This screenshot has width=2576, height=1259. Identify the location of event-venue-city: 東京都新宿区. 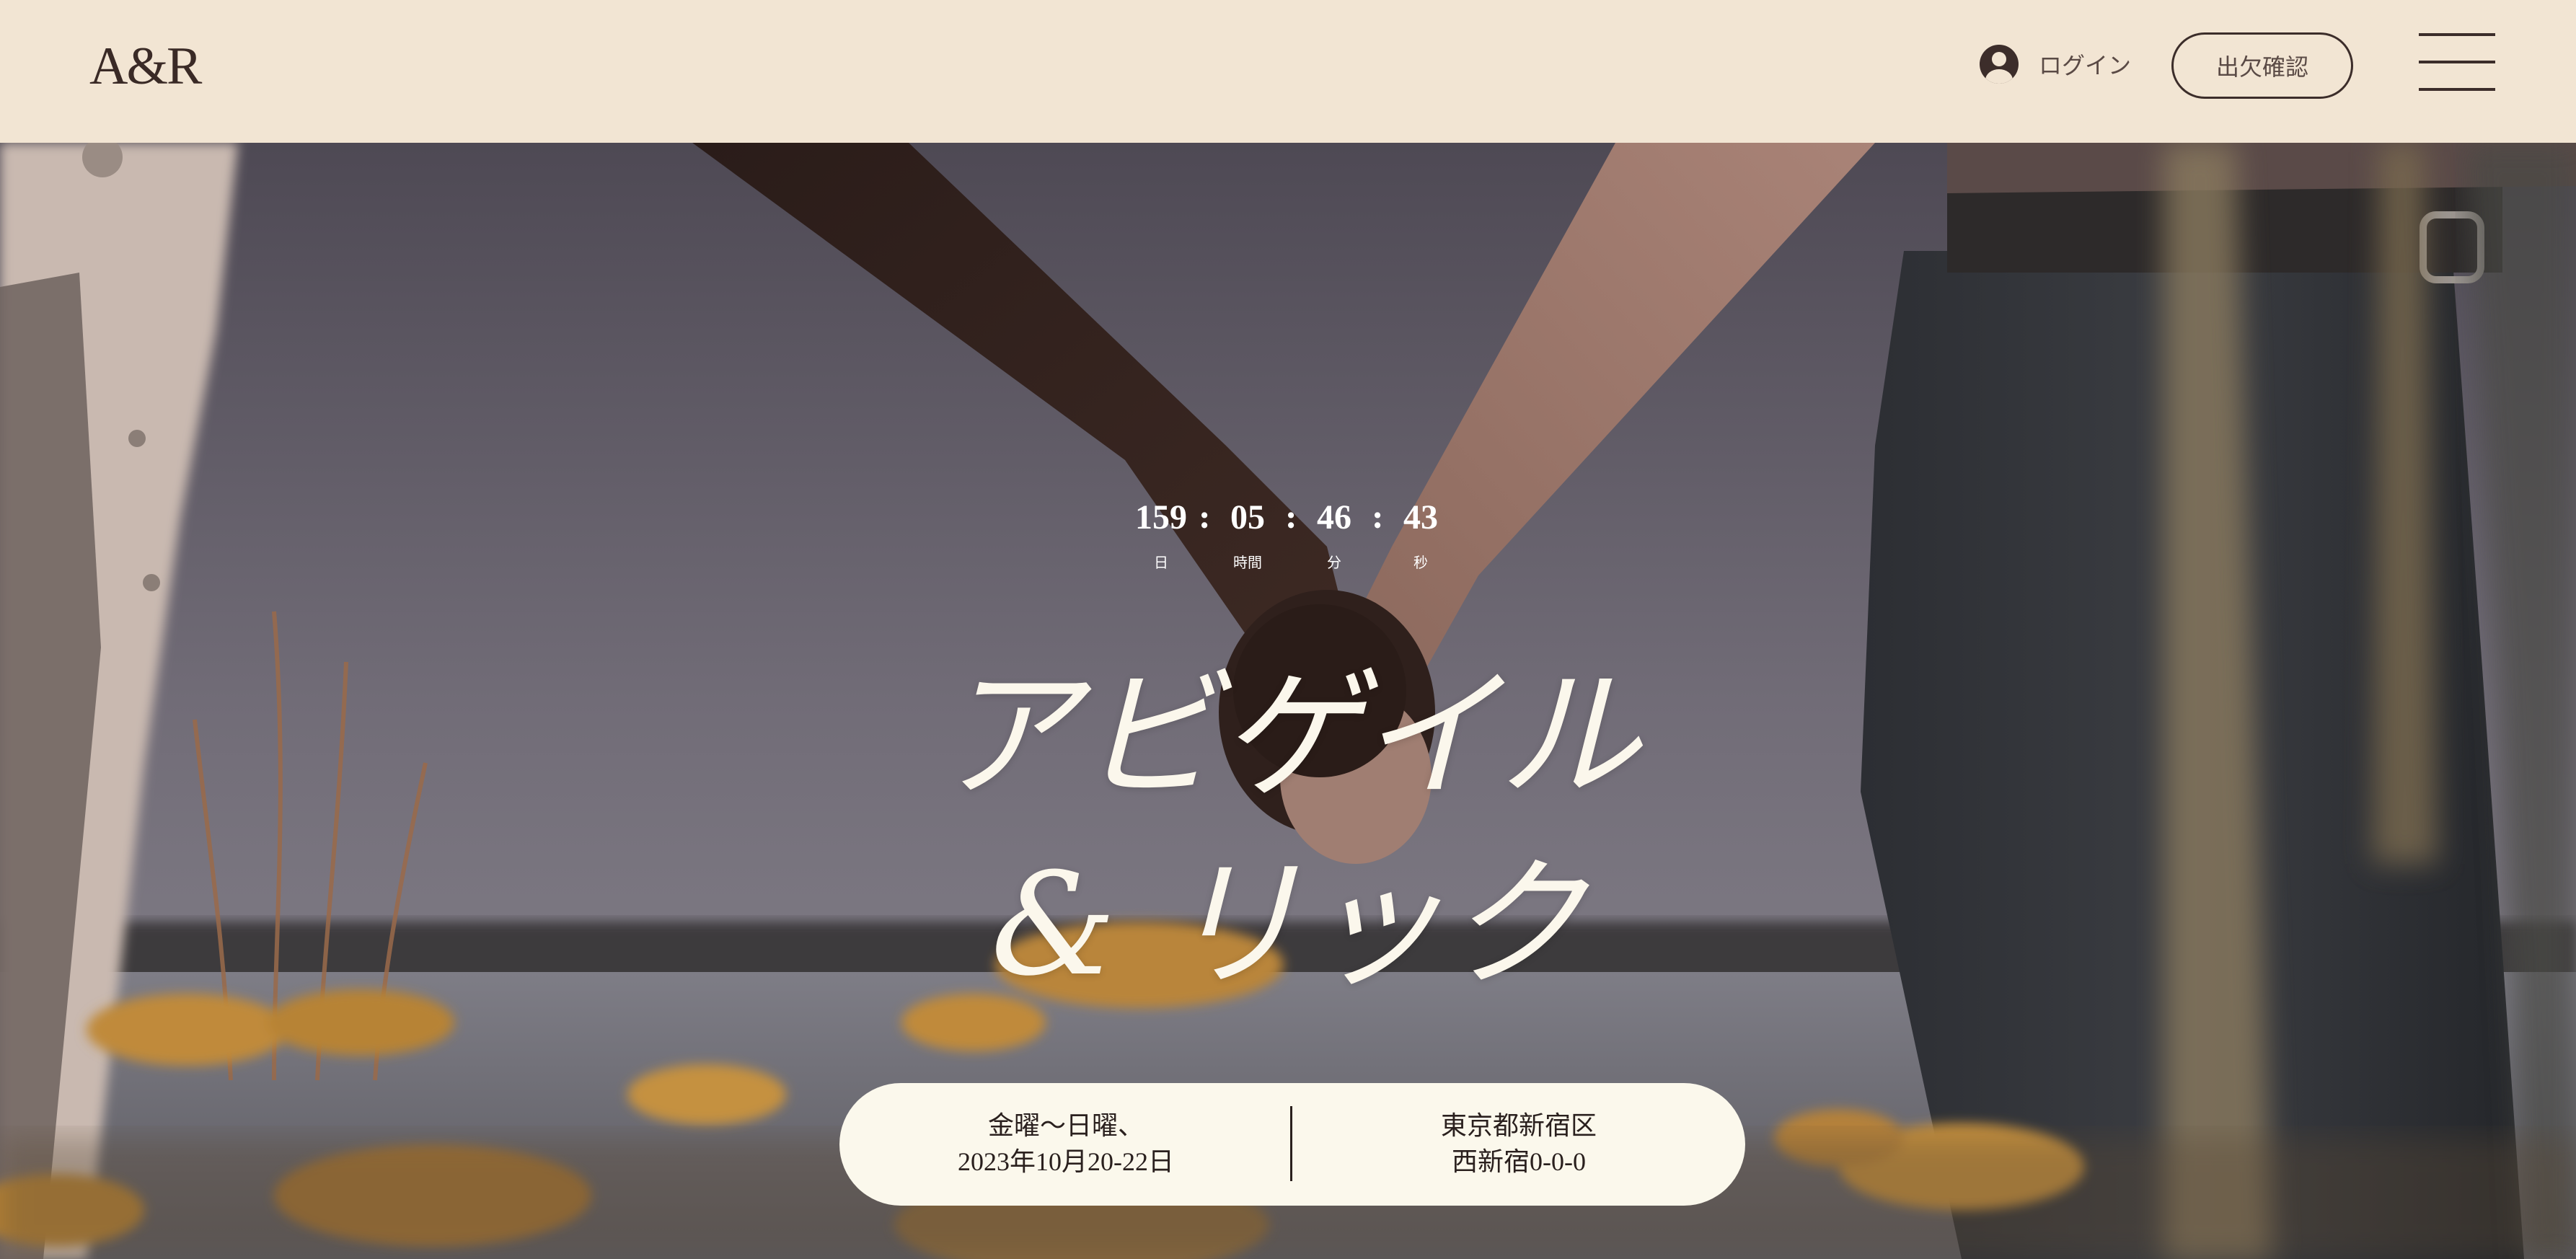
(1518, 1125).